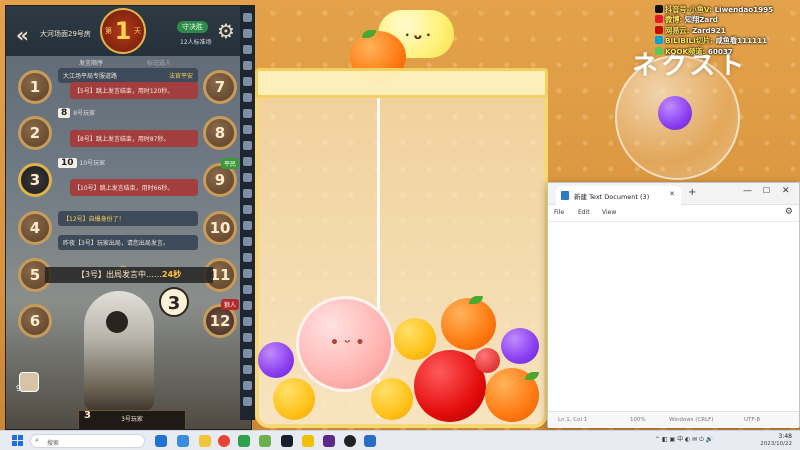  Describe the element at coordinates (220, 228) in the screenshot. I see `seat-10: 10` at that location.